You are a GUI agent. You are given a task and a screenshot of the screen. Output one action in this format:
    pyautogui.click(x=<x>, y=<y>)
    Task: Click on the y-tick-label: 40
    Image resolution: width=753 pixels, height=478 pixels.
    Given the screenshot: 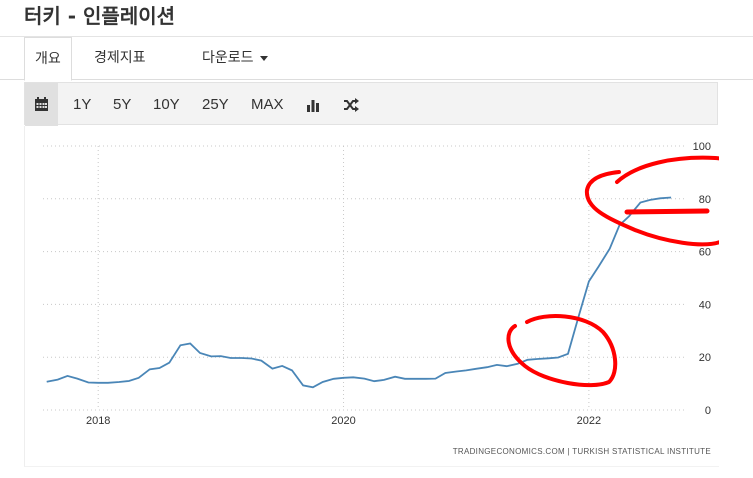 What is the action you would take?
    pyautogui.click(x=705, y=305)
    